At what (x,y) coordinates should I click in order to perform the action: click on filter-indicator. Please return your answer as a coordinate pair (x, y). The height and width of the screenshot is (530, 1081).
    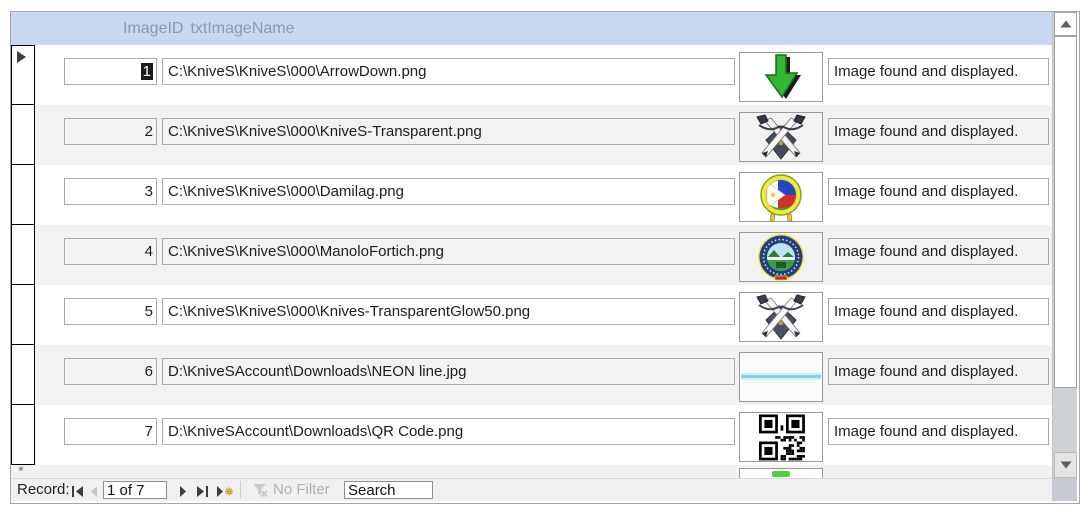
    Looking at the image, I should click on (260, 492).